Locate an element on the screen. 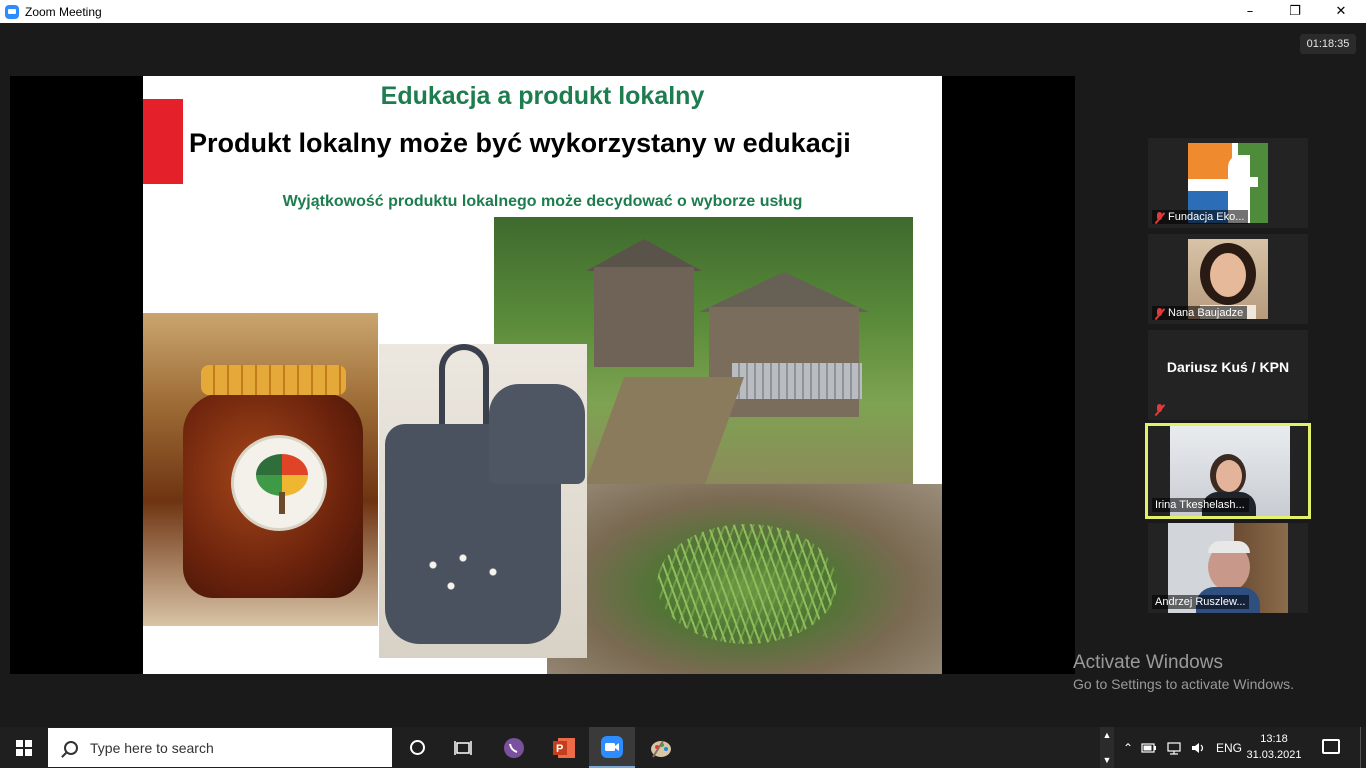 The height and width of the screenshot is (768, 1366). powerpoint-taskbar-button: P is located at coordinates (564, 747).